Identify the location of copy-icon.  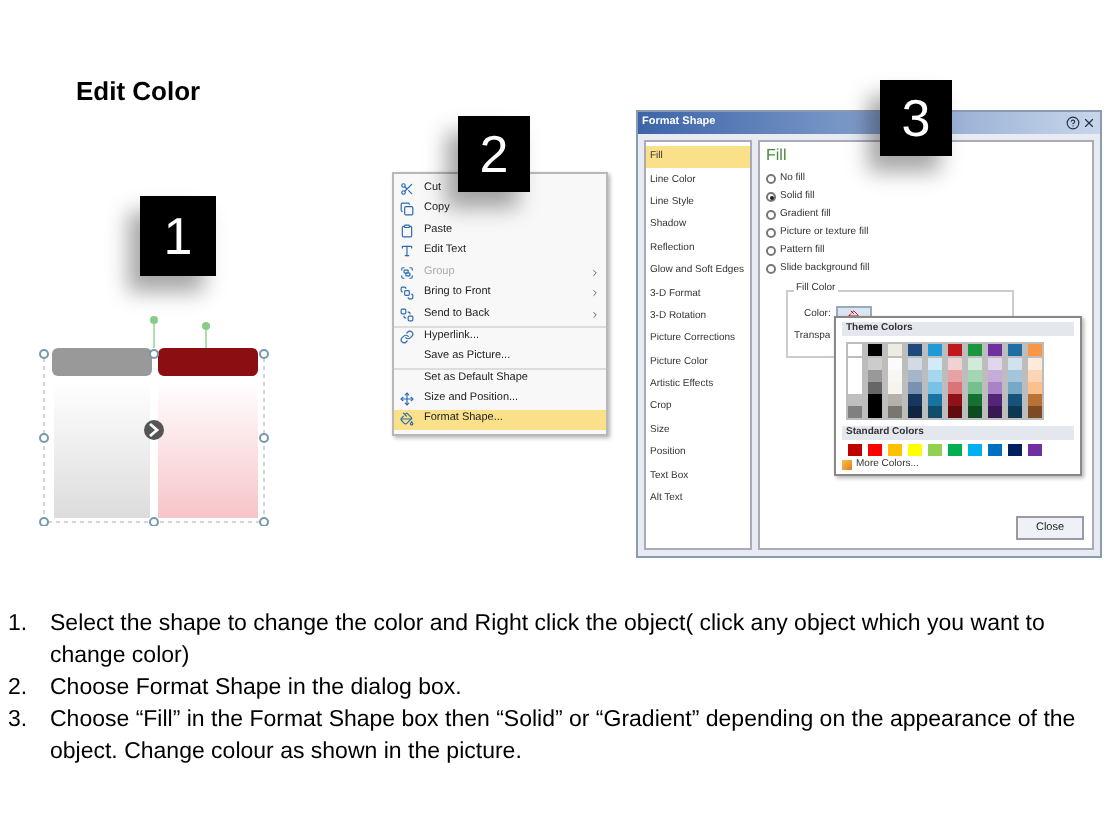
(407, 209).